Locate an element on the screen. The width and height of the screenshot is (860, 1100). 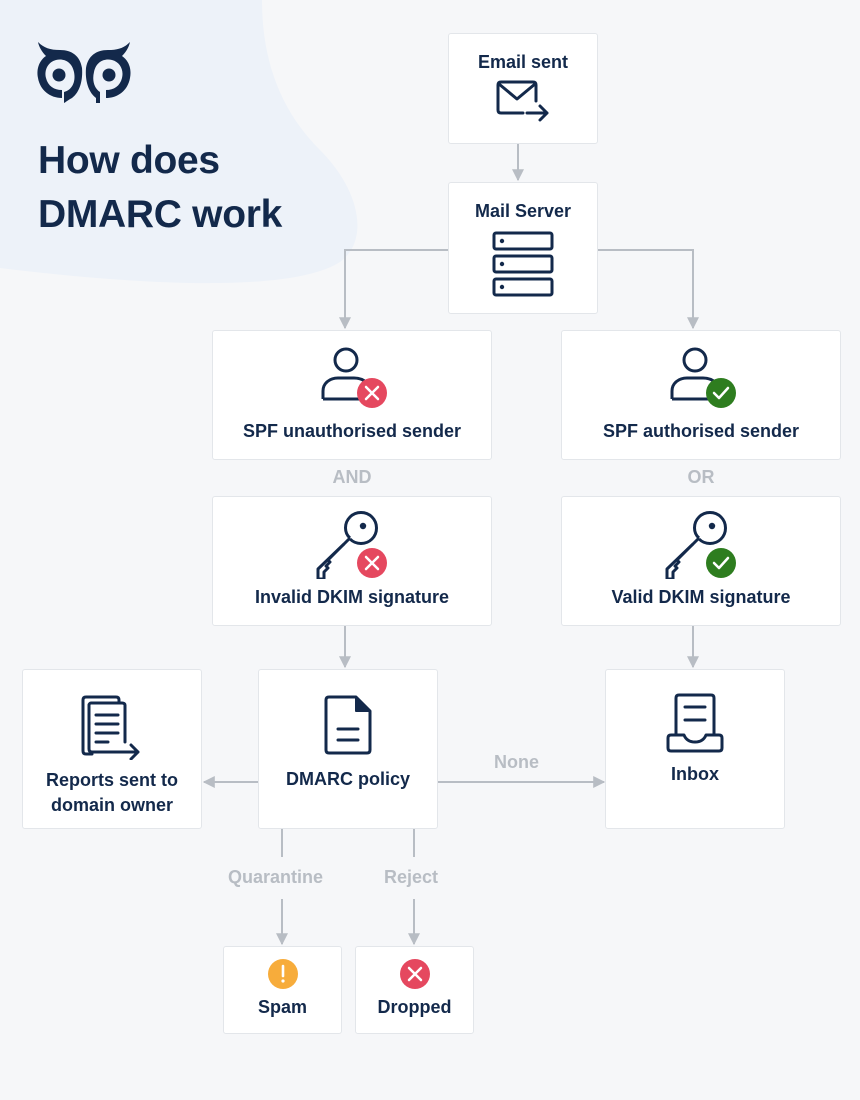
server-stack-icon is located at coordinates (523, 264).